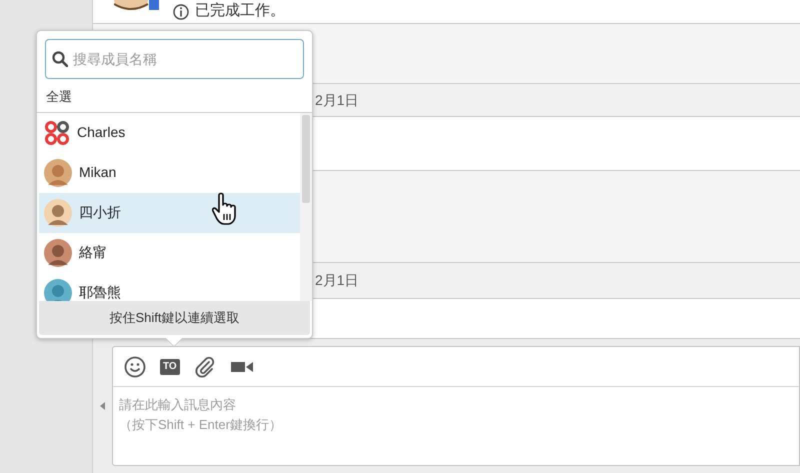  Describe the element at coordinates (205, 367) in the screenshot. I see `attach-button` at that location.